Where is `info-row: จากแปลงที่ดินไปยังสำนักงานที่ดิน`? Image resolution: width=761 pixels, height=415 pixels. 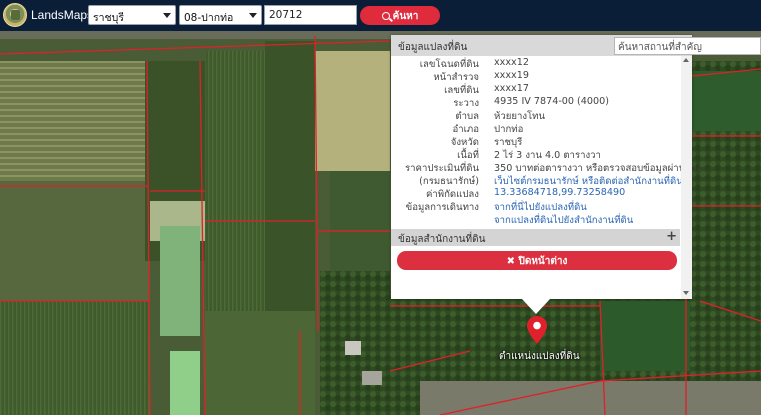
info-row: จากแปลงที่ดินไปยังสำนักงานที่ดิน is located at coordinates (536, 219).